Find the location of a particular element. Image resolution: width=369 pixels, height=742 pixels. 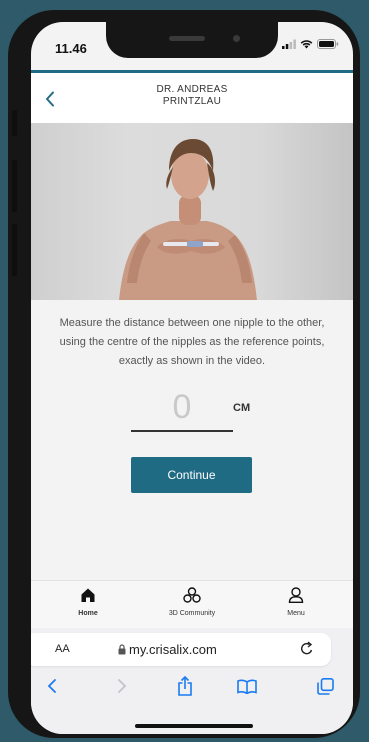

reload-icon is located at coordinates (307, 648).